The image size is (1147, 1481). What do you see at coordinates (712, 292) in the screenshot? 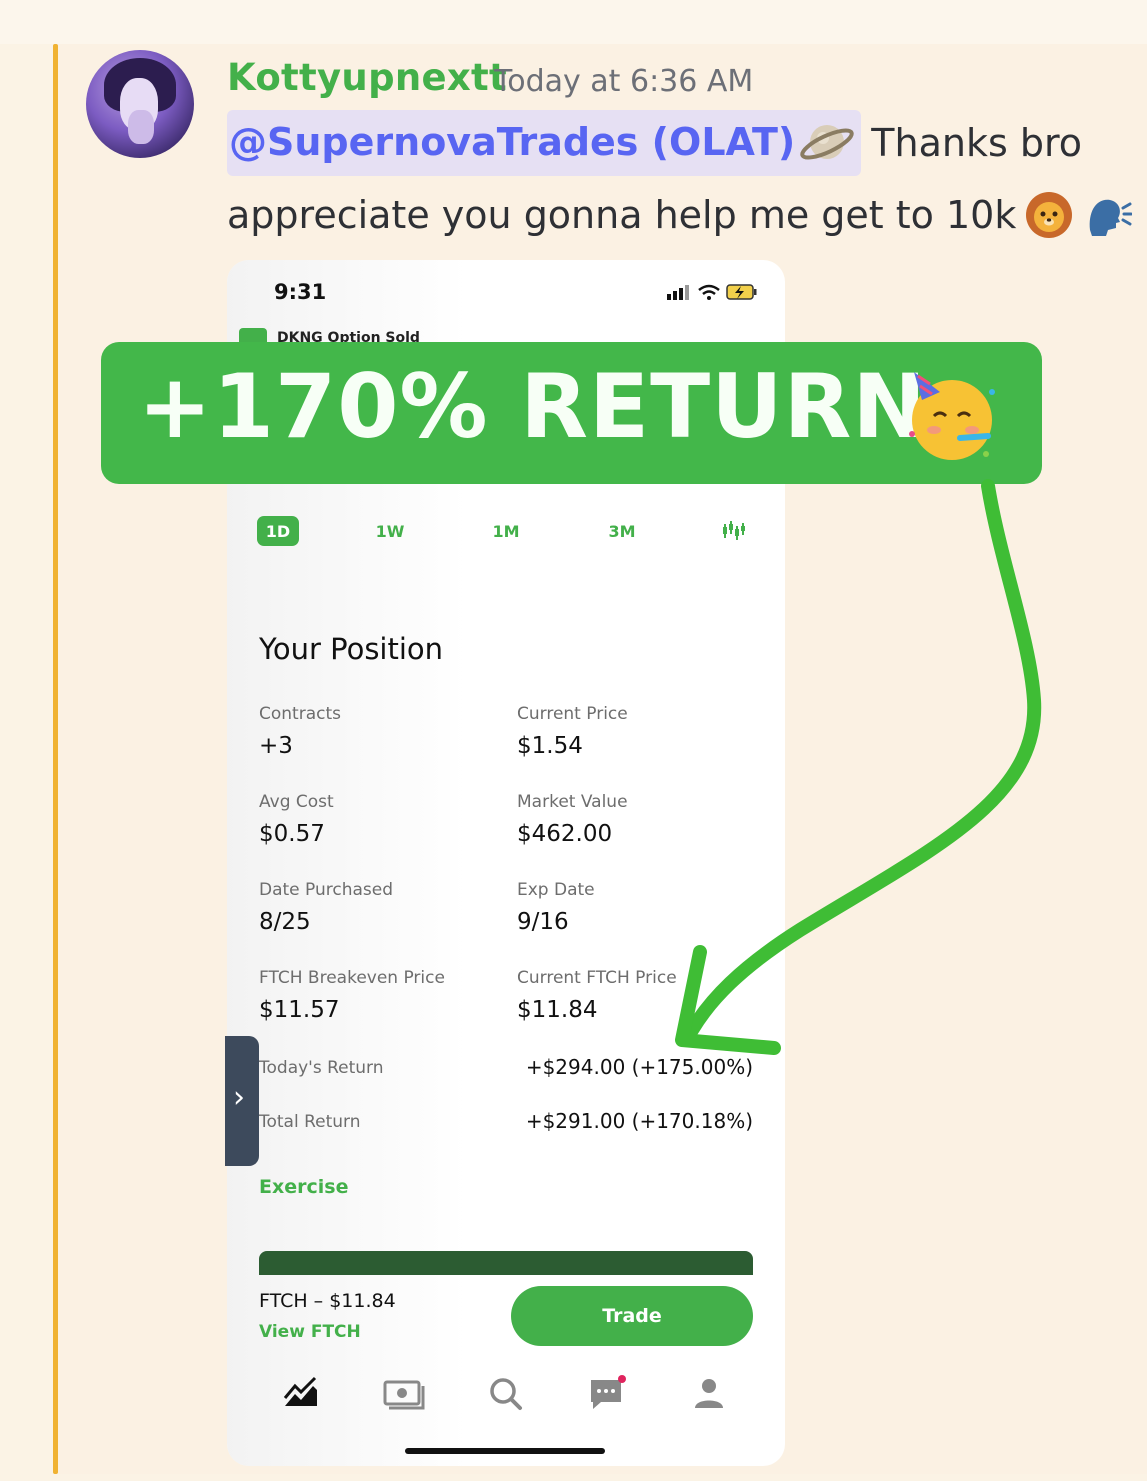
I see `status-icons` at bounding box center [712, 292].